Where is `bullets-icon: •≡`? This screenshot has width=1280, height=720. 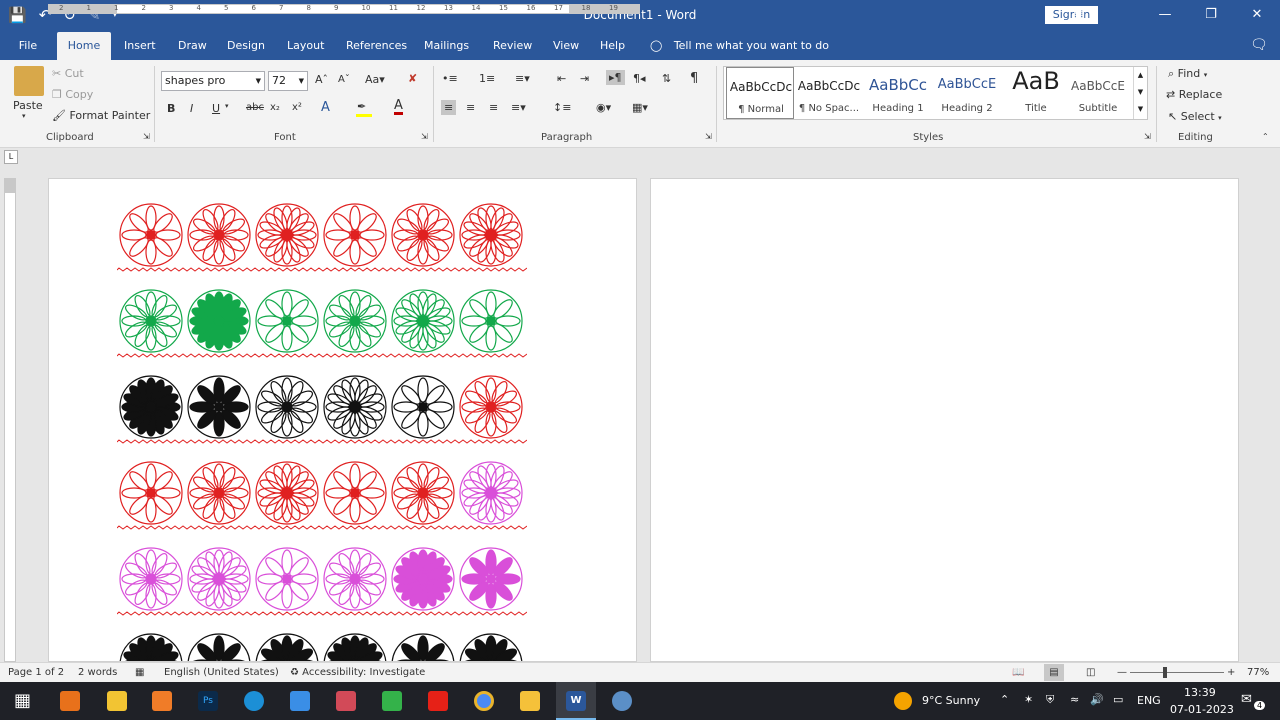 bullets-icon: •≡ is located at coordinates (450, 78).